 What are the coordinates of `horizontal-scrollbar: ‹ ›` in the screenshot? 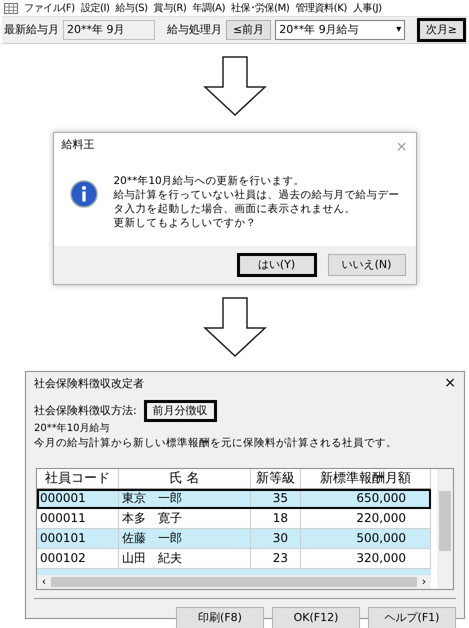 It's located at (234, 581).